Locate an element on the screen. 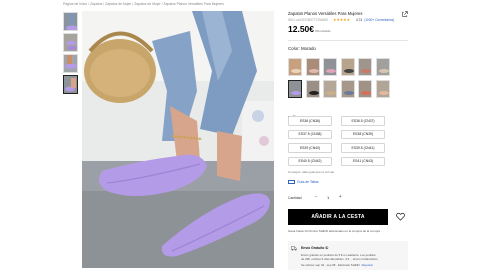 The width and height of the screenshot is (480, 270). size-option: ES41 (CN43) is located at coordinates (363, 161).